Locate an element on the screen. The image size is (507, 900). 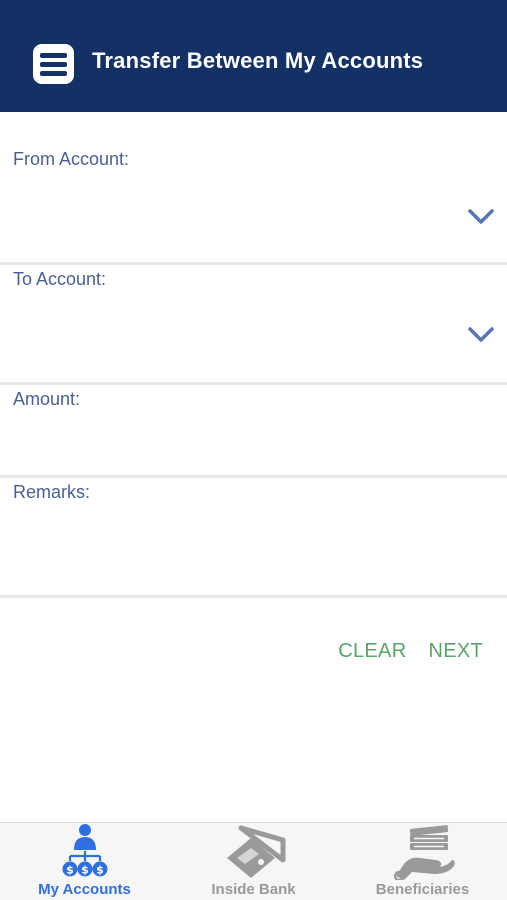
tab-my-accounts: $ $ $ My Accounts is located at coordinates (84, 861).